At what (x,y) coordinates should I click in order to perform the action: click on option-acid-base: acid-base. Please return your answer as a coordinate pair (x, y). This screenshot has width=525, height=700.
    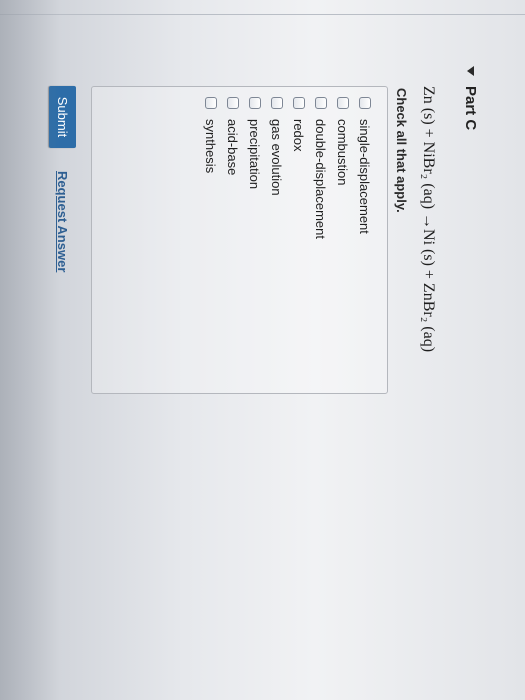
    Looking at the image, I should click on (233, 136).